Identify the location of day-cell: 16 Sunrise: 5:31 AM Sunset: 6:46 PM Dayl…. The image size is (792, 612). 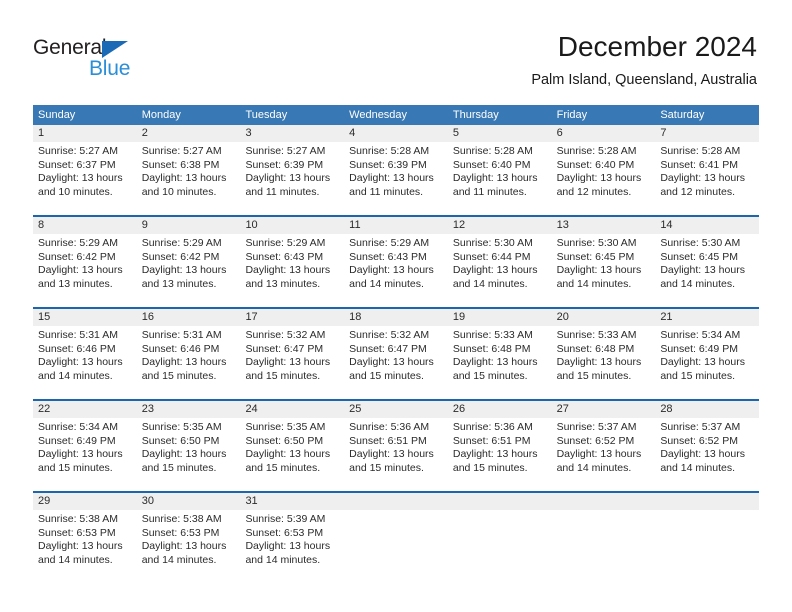
(188, 350).